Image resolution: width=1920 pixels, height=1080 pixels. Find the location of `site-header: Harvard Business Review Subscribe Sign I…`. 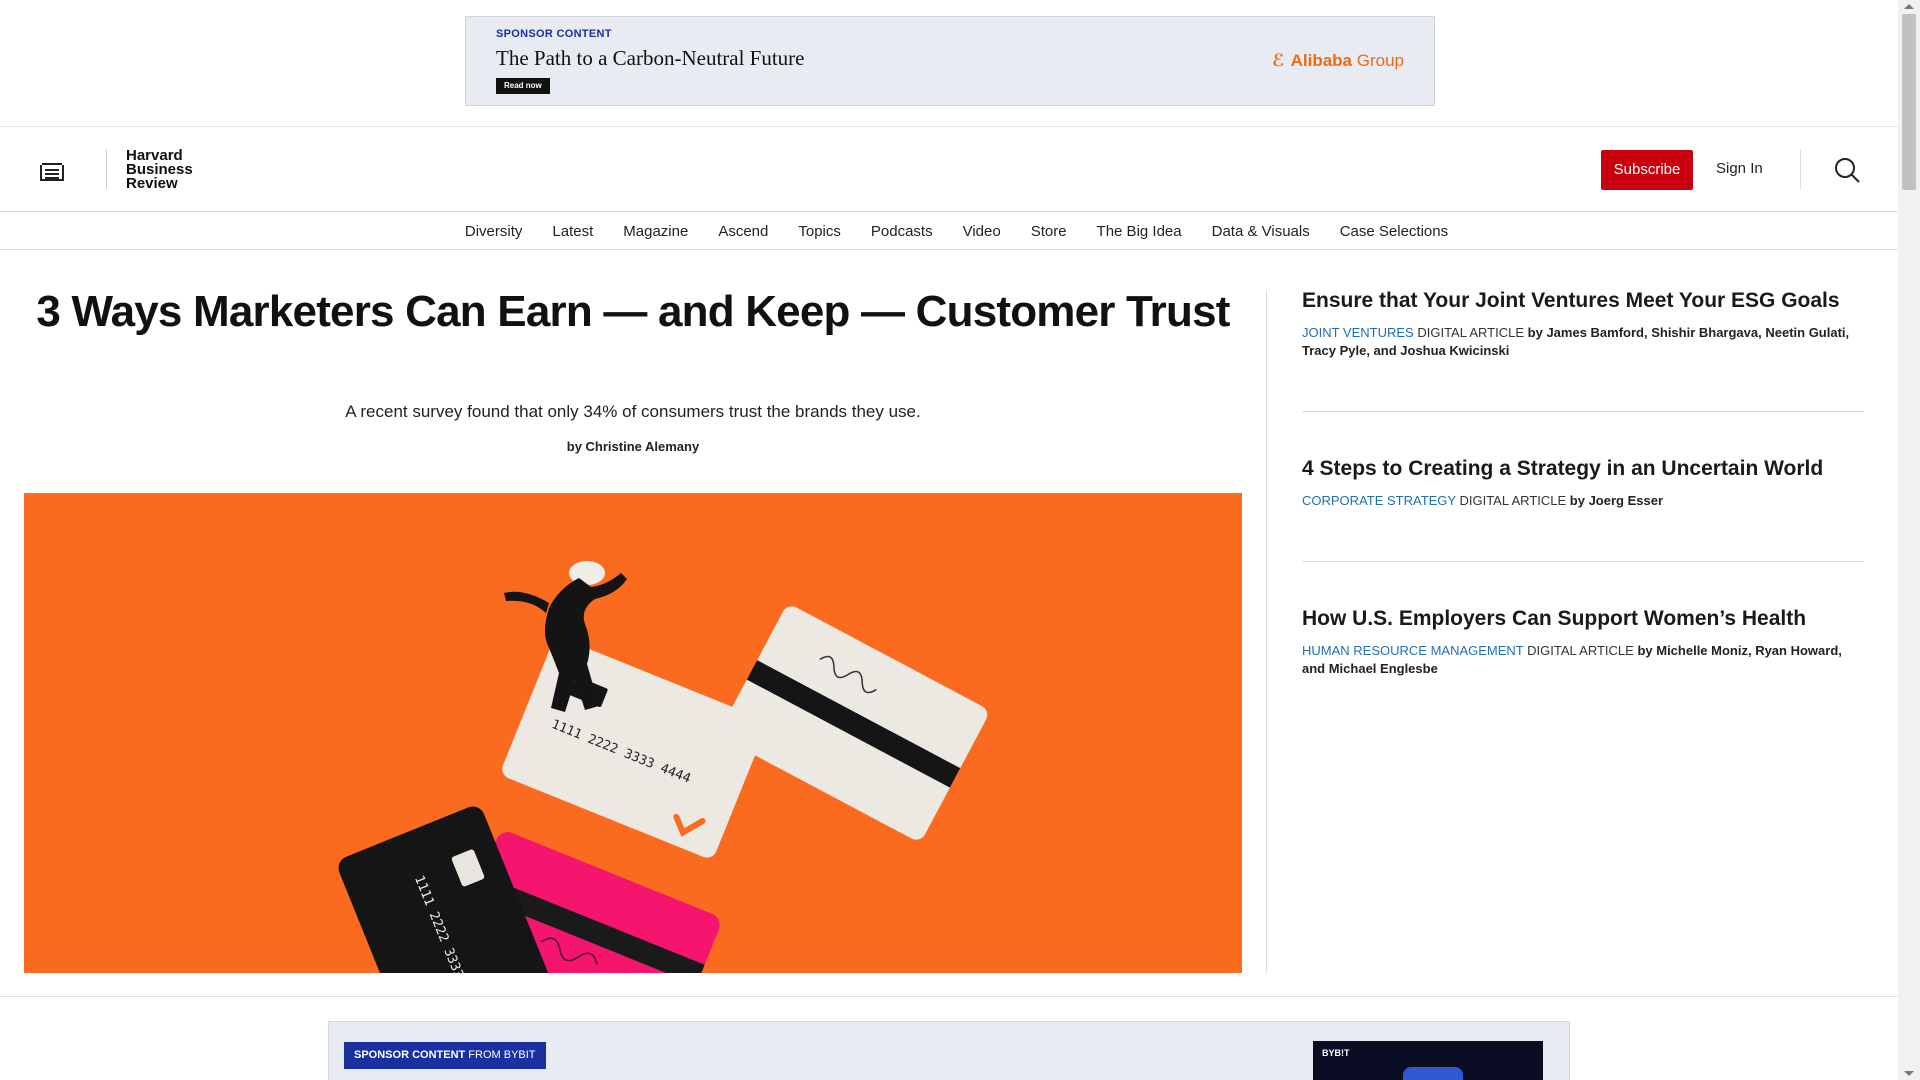

site-header: Harvard Business Review Subscribe Sign I… is located at coordinates (949, 168).